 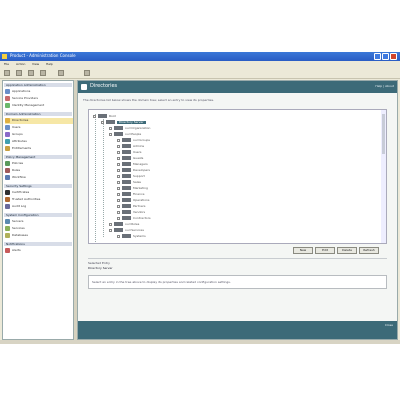 What do you see at coordinates (383, 176) in the screenshot?
I see `tree-scrollbar` at bounding box center [383, 176].